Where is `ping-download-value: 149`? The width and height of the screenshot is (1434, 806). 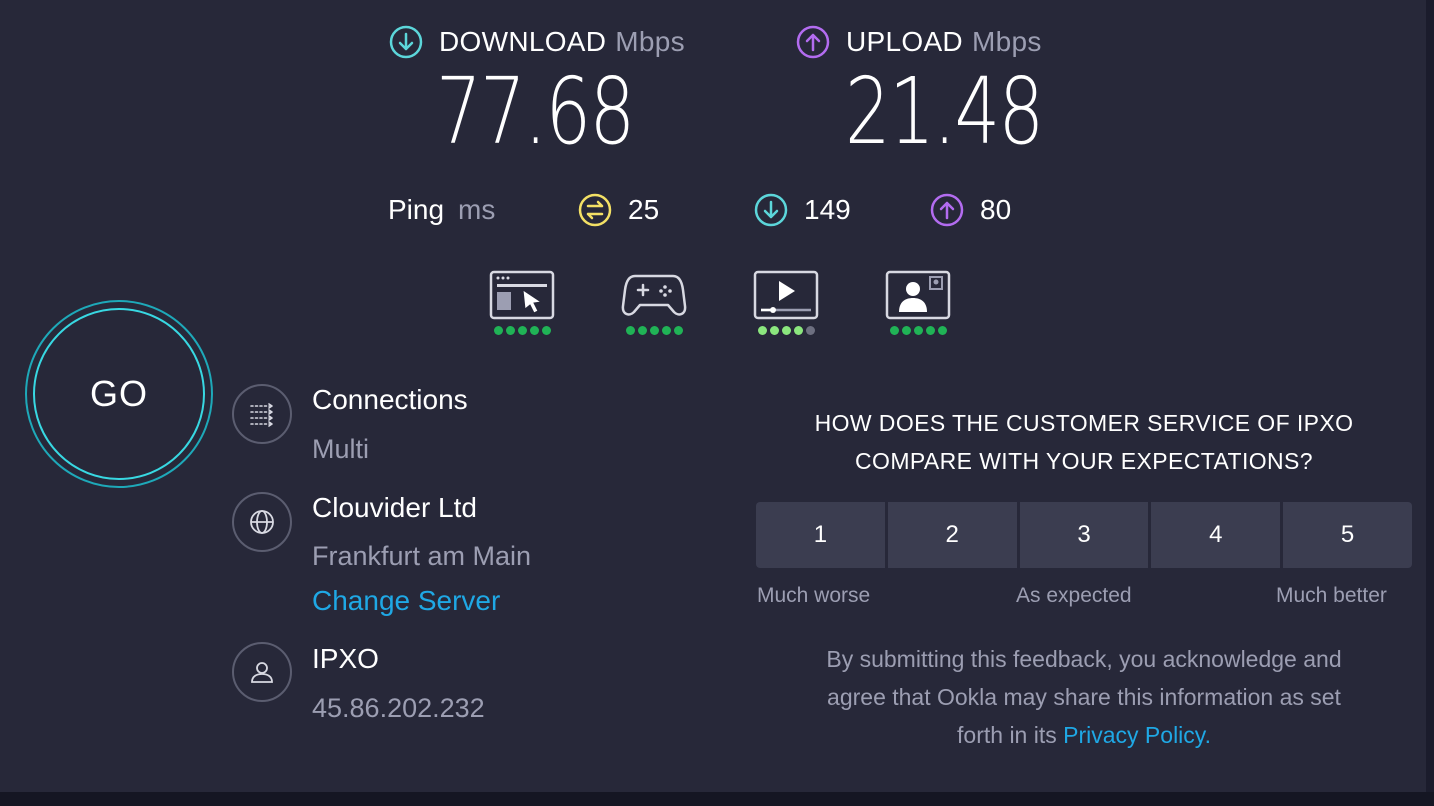 ping-download-value: 149 is located at coordinates (827, 209).